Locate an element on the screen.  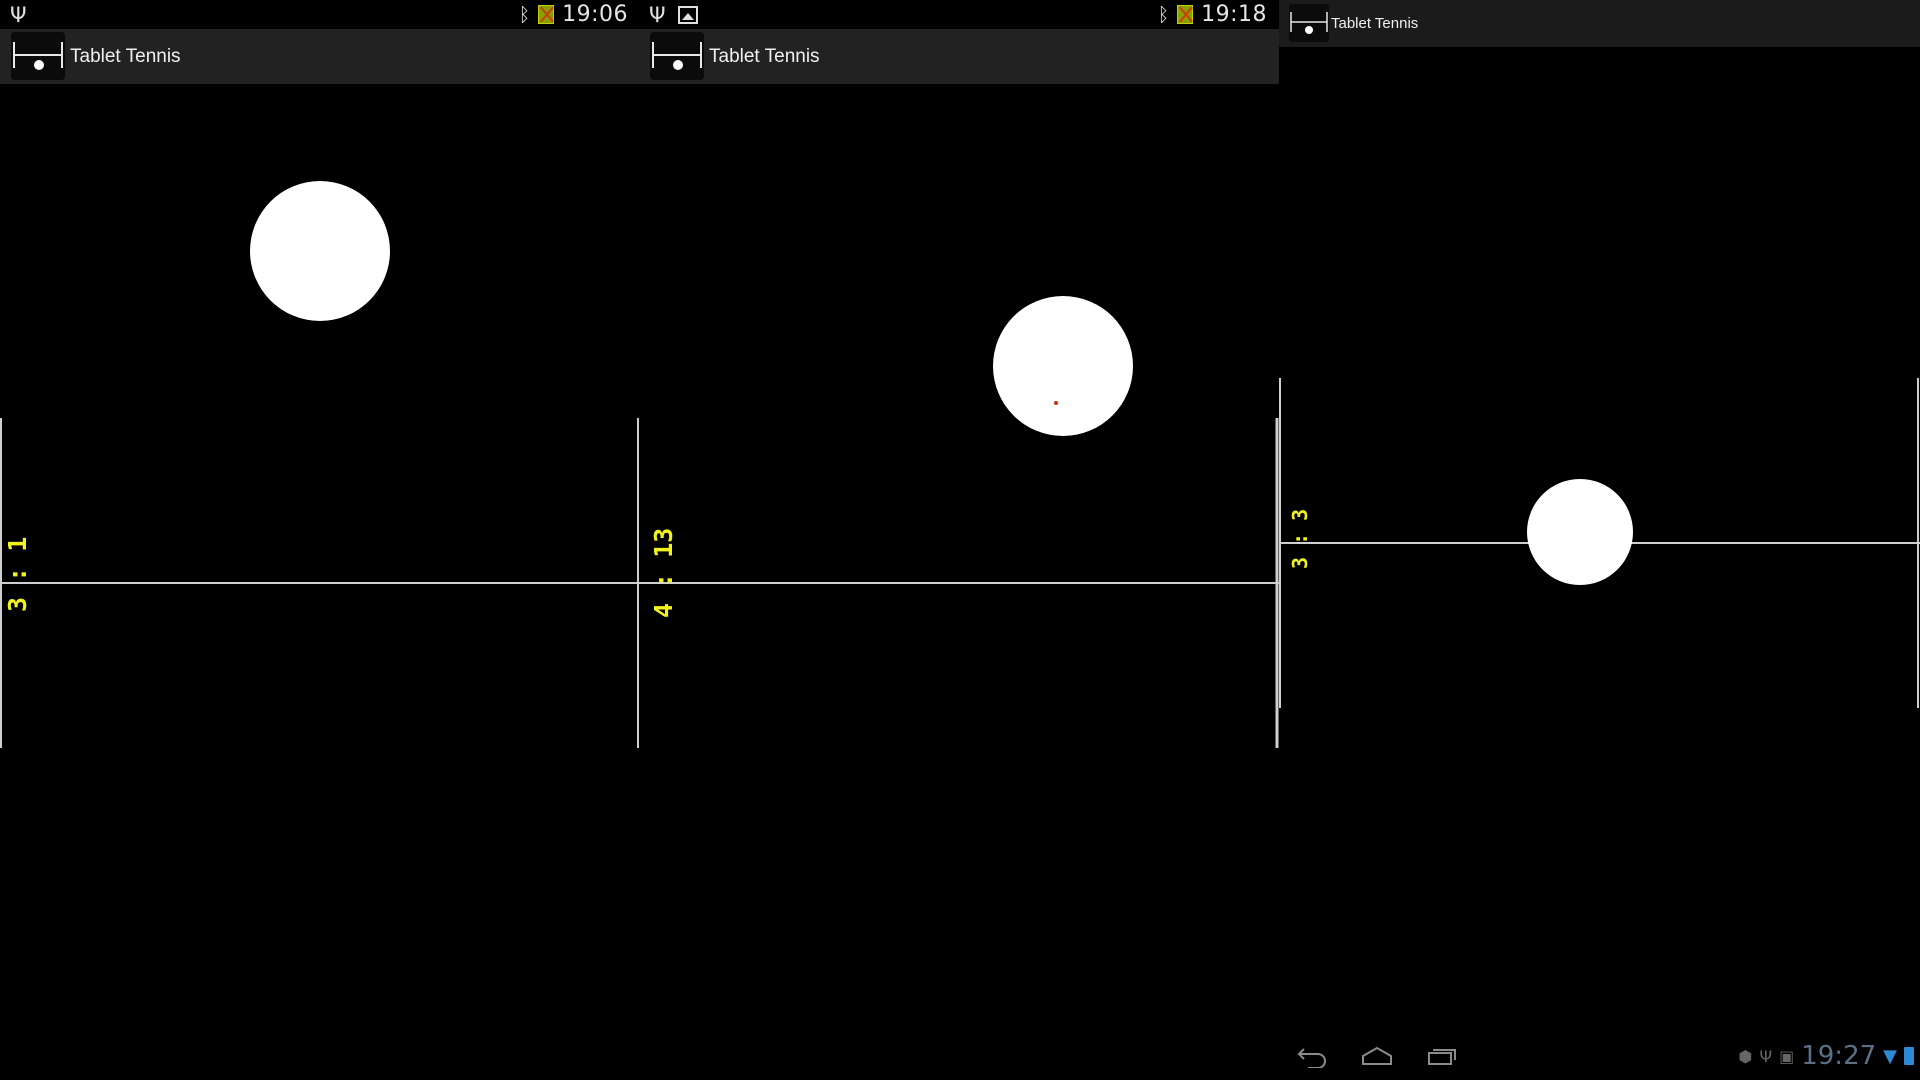
score-label: 4 : 13 is located at coordinates (663, 572).